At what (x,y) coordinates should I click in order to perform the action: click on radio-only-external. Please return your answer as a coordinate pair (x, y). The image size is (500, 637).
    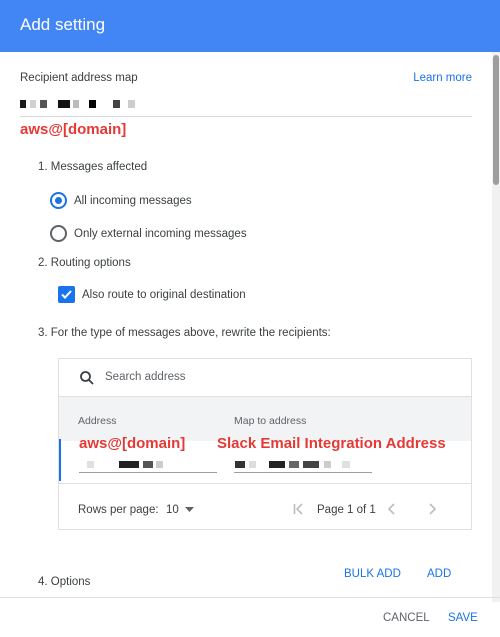
    Looking at the image, I should click on (58, 233).